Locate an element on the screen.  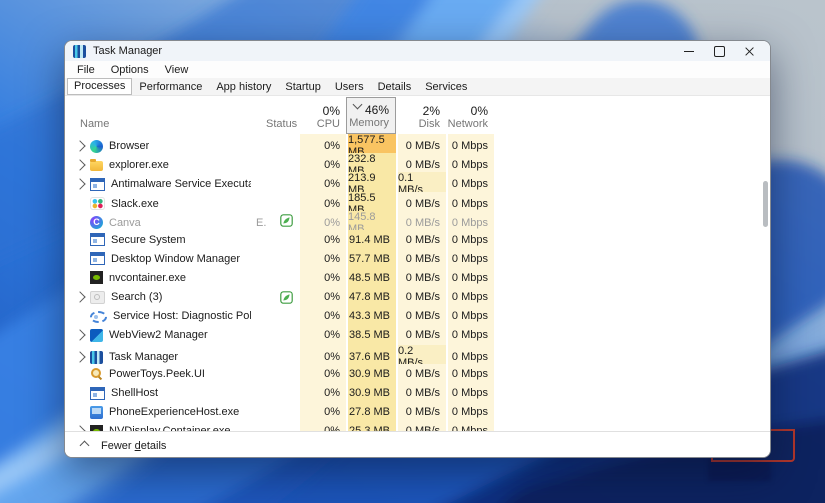
window-title: Task Manager is located at coordinates (128, 51).